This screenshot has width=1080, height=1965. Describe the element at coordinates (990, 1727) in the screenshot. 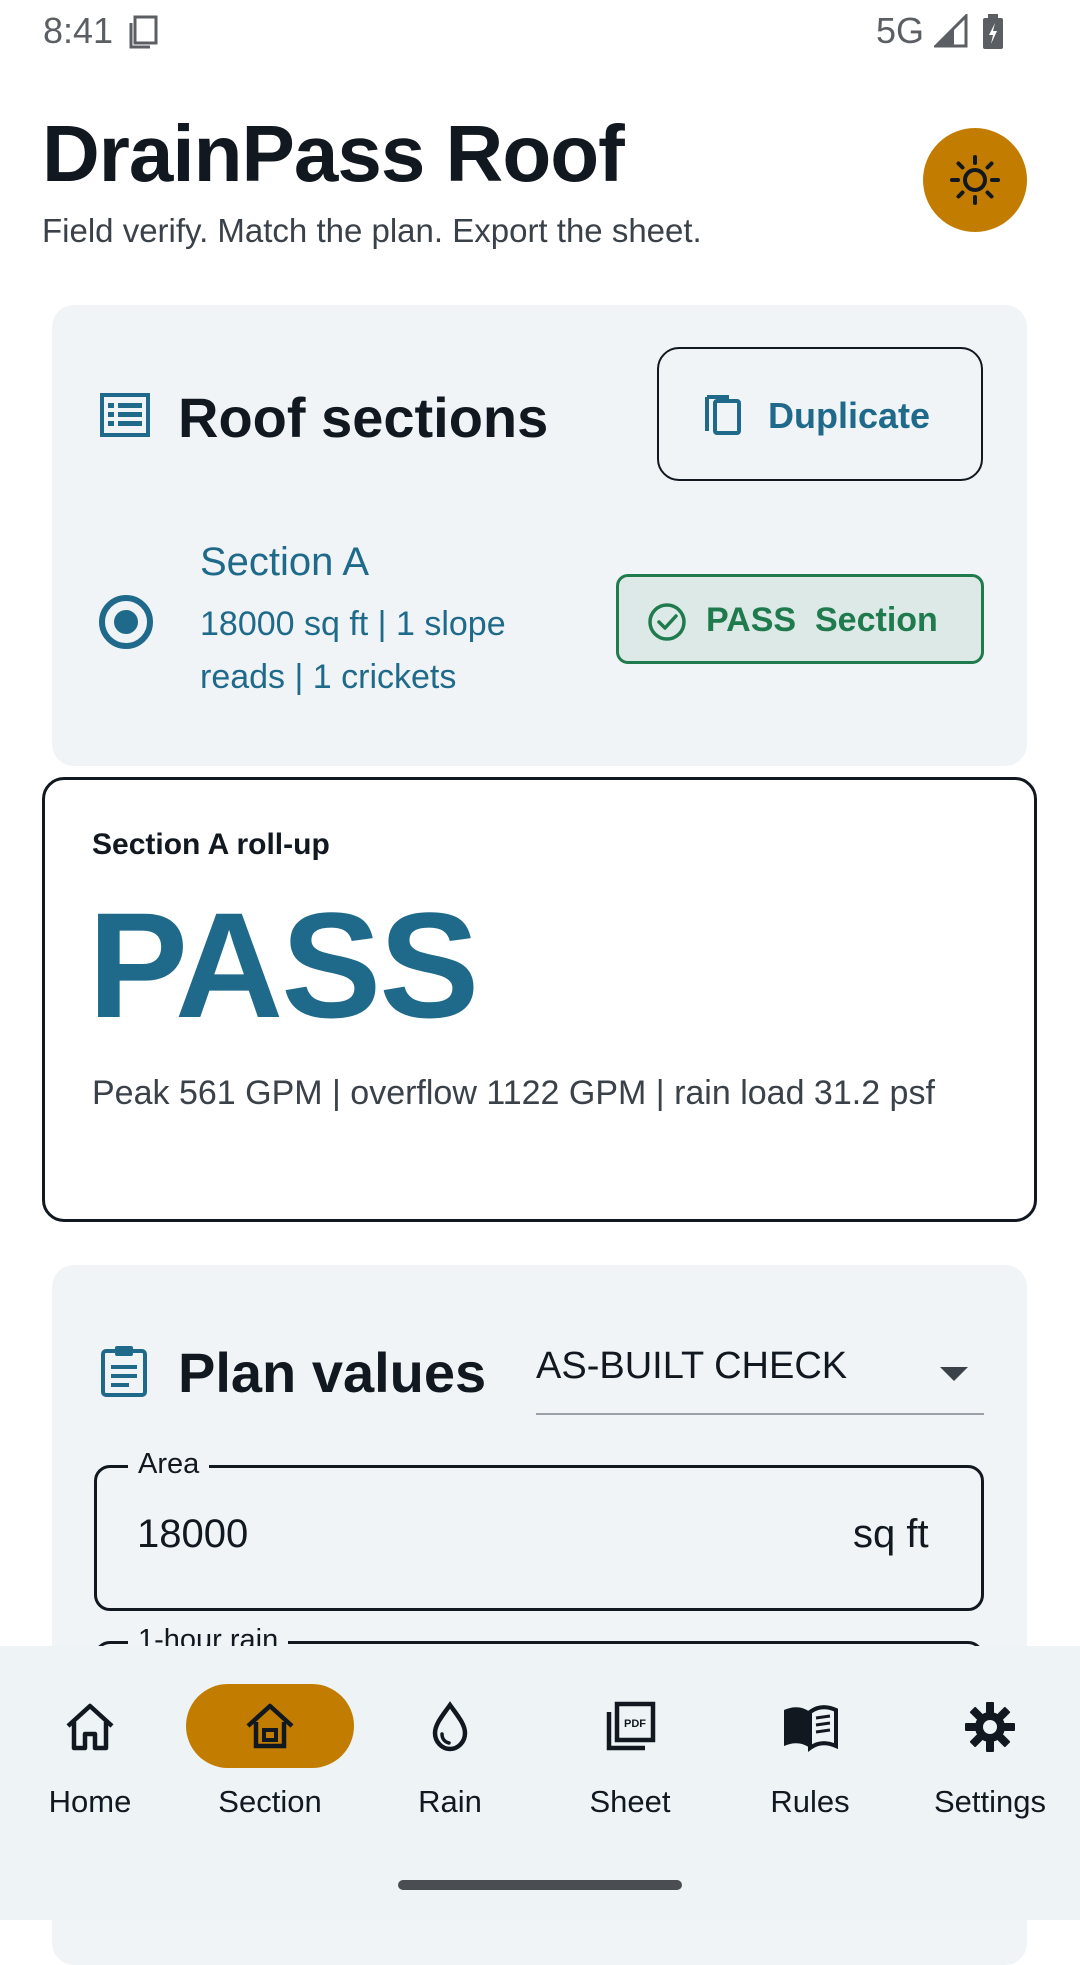

I see `gear-icon` at that location.